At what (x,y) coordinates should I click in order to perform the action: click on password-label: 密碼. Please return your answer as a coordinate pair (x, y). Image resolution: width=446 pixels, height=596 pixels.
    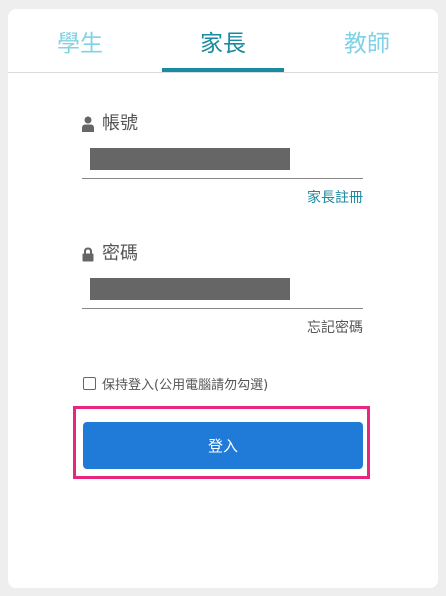
    Looking at the image, I should click on (110, 254).